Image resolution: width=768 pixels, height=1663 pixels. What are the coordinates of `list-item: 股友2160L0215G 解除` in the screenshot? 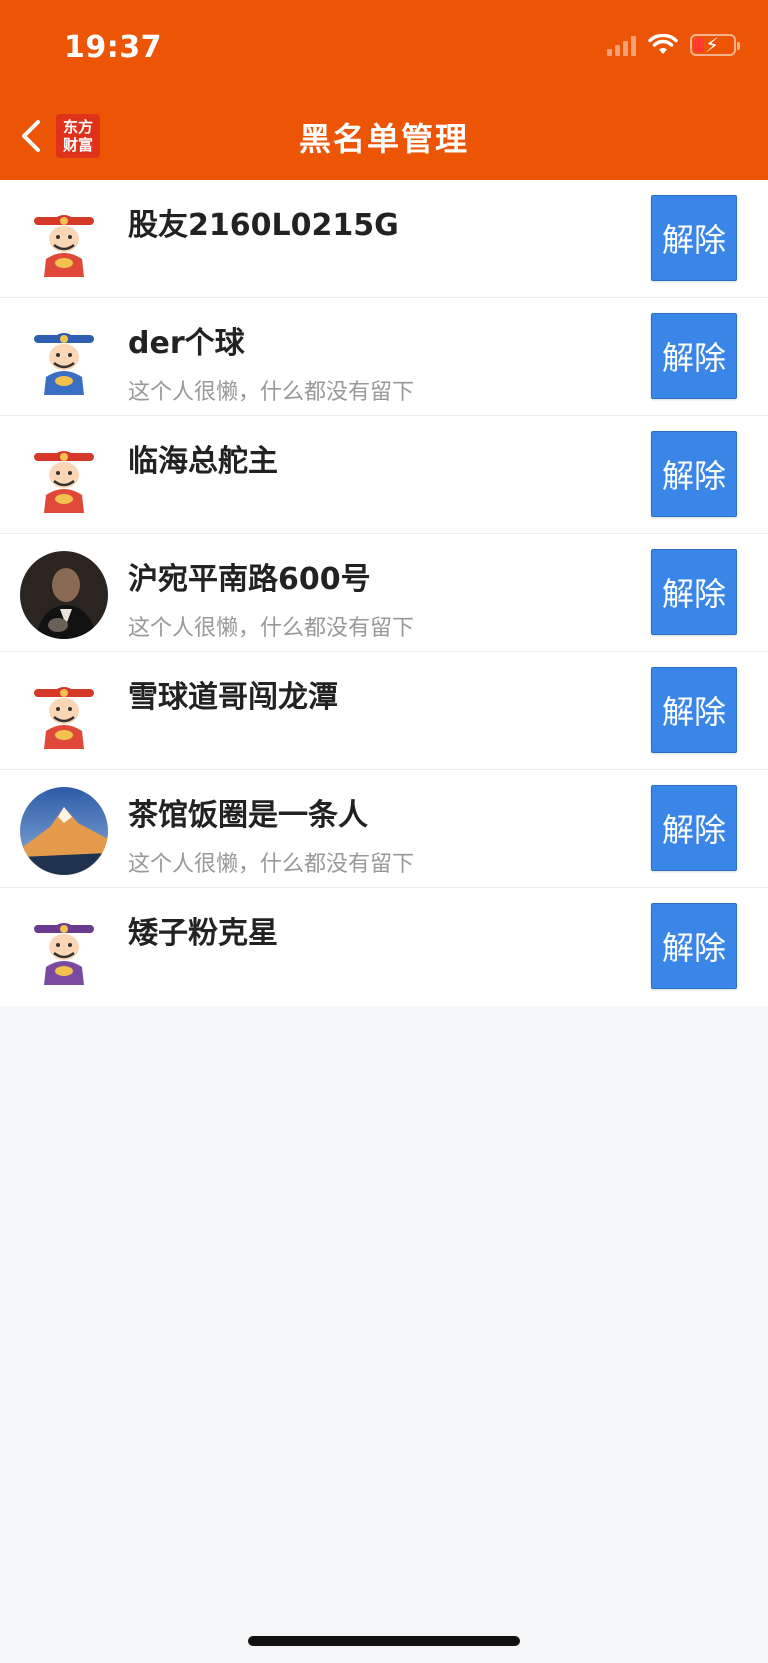 It's located at (384, 239).